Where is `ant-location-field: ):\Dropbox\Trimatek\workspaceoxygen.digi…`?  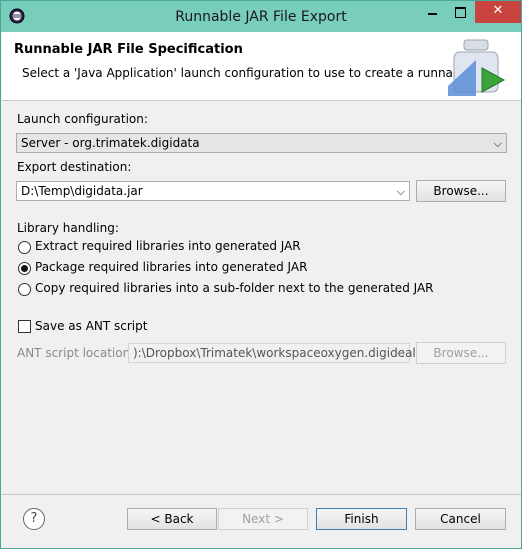
ant-location-field: ):\Dropbox\Trimatek\workspaceoxygen.digi… is located at coordinates (272, 353).